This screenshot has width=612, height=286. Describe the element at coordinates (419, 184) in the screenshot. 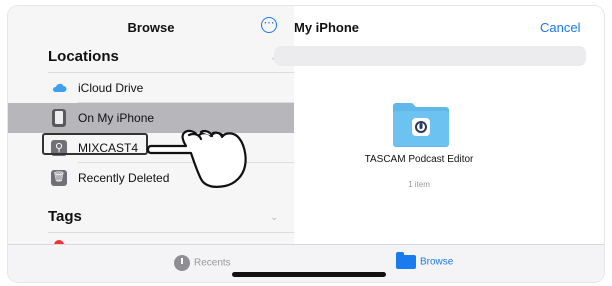

I see `folder-item-count: 1 item` at that location.